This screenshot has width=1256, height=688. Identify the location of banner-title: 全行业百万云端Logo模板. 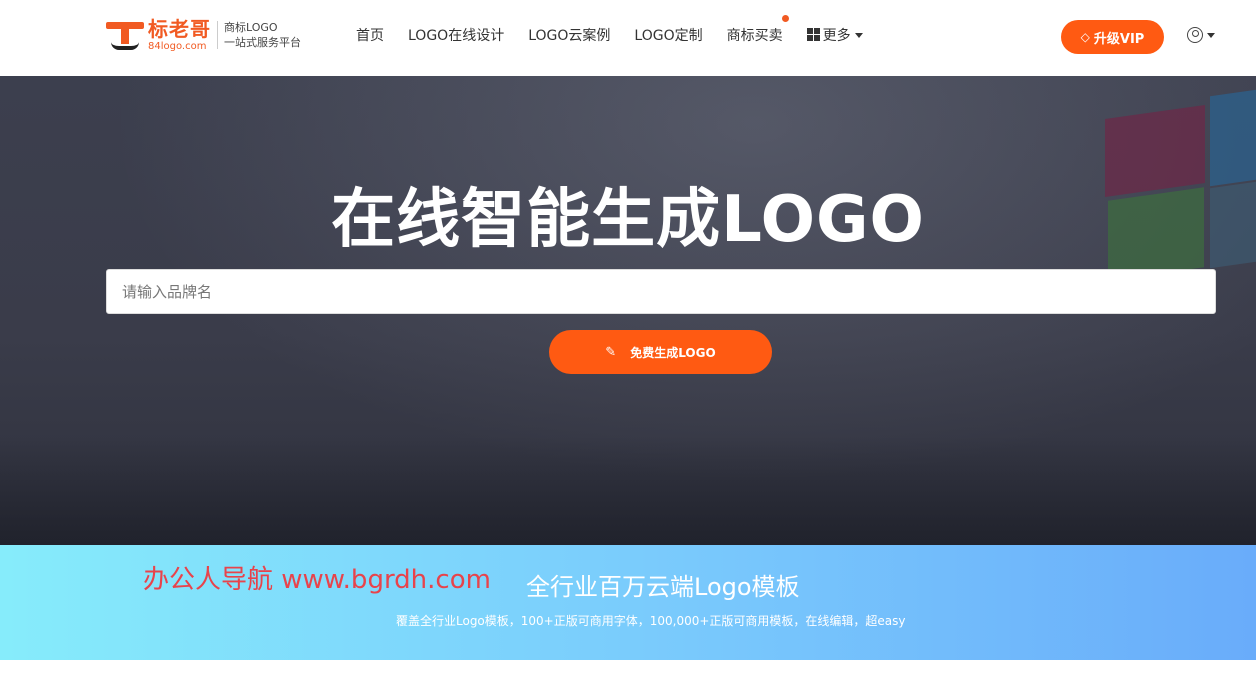
(663, 587).